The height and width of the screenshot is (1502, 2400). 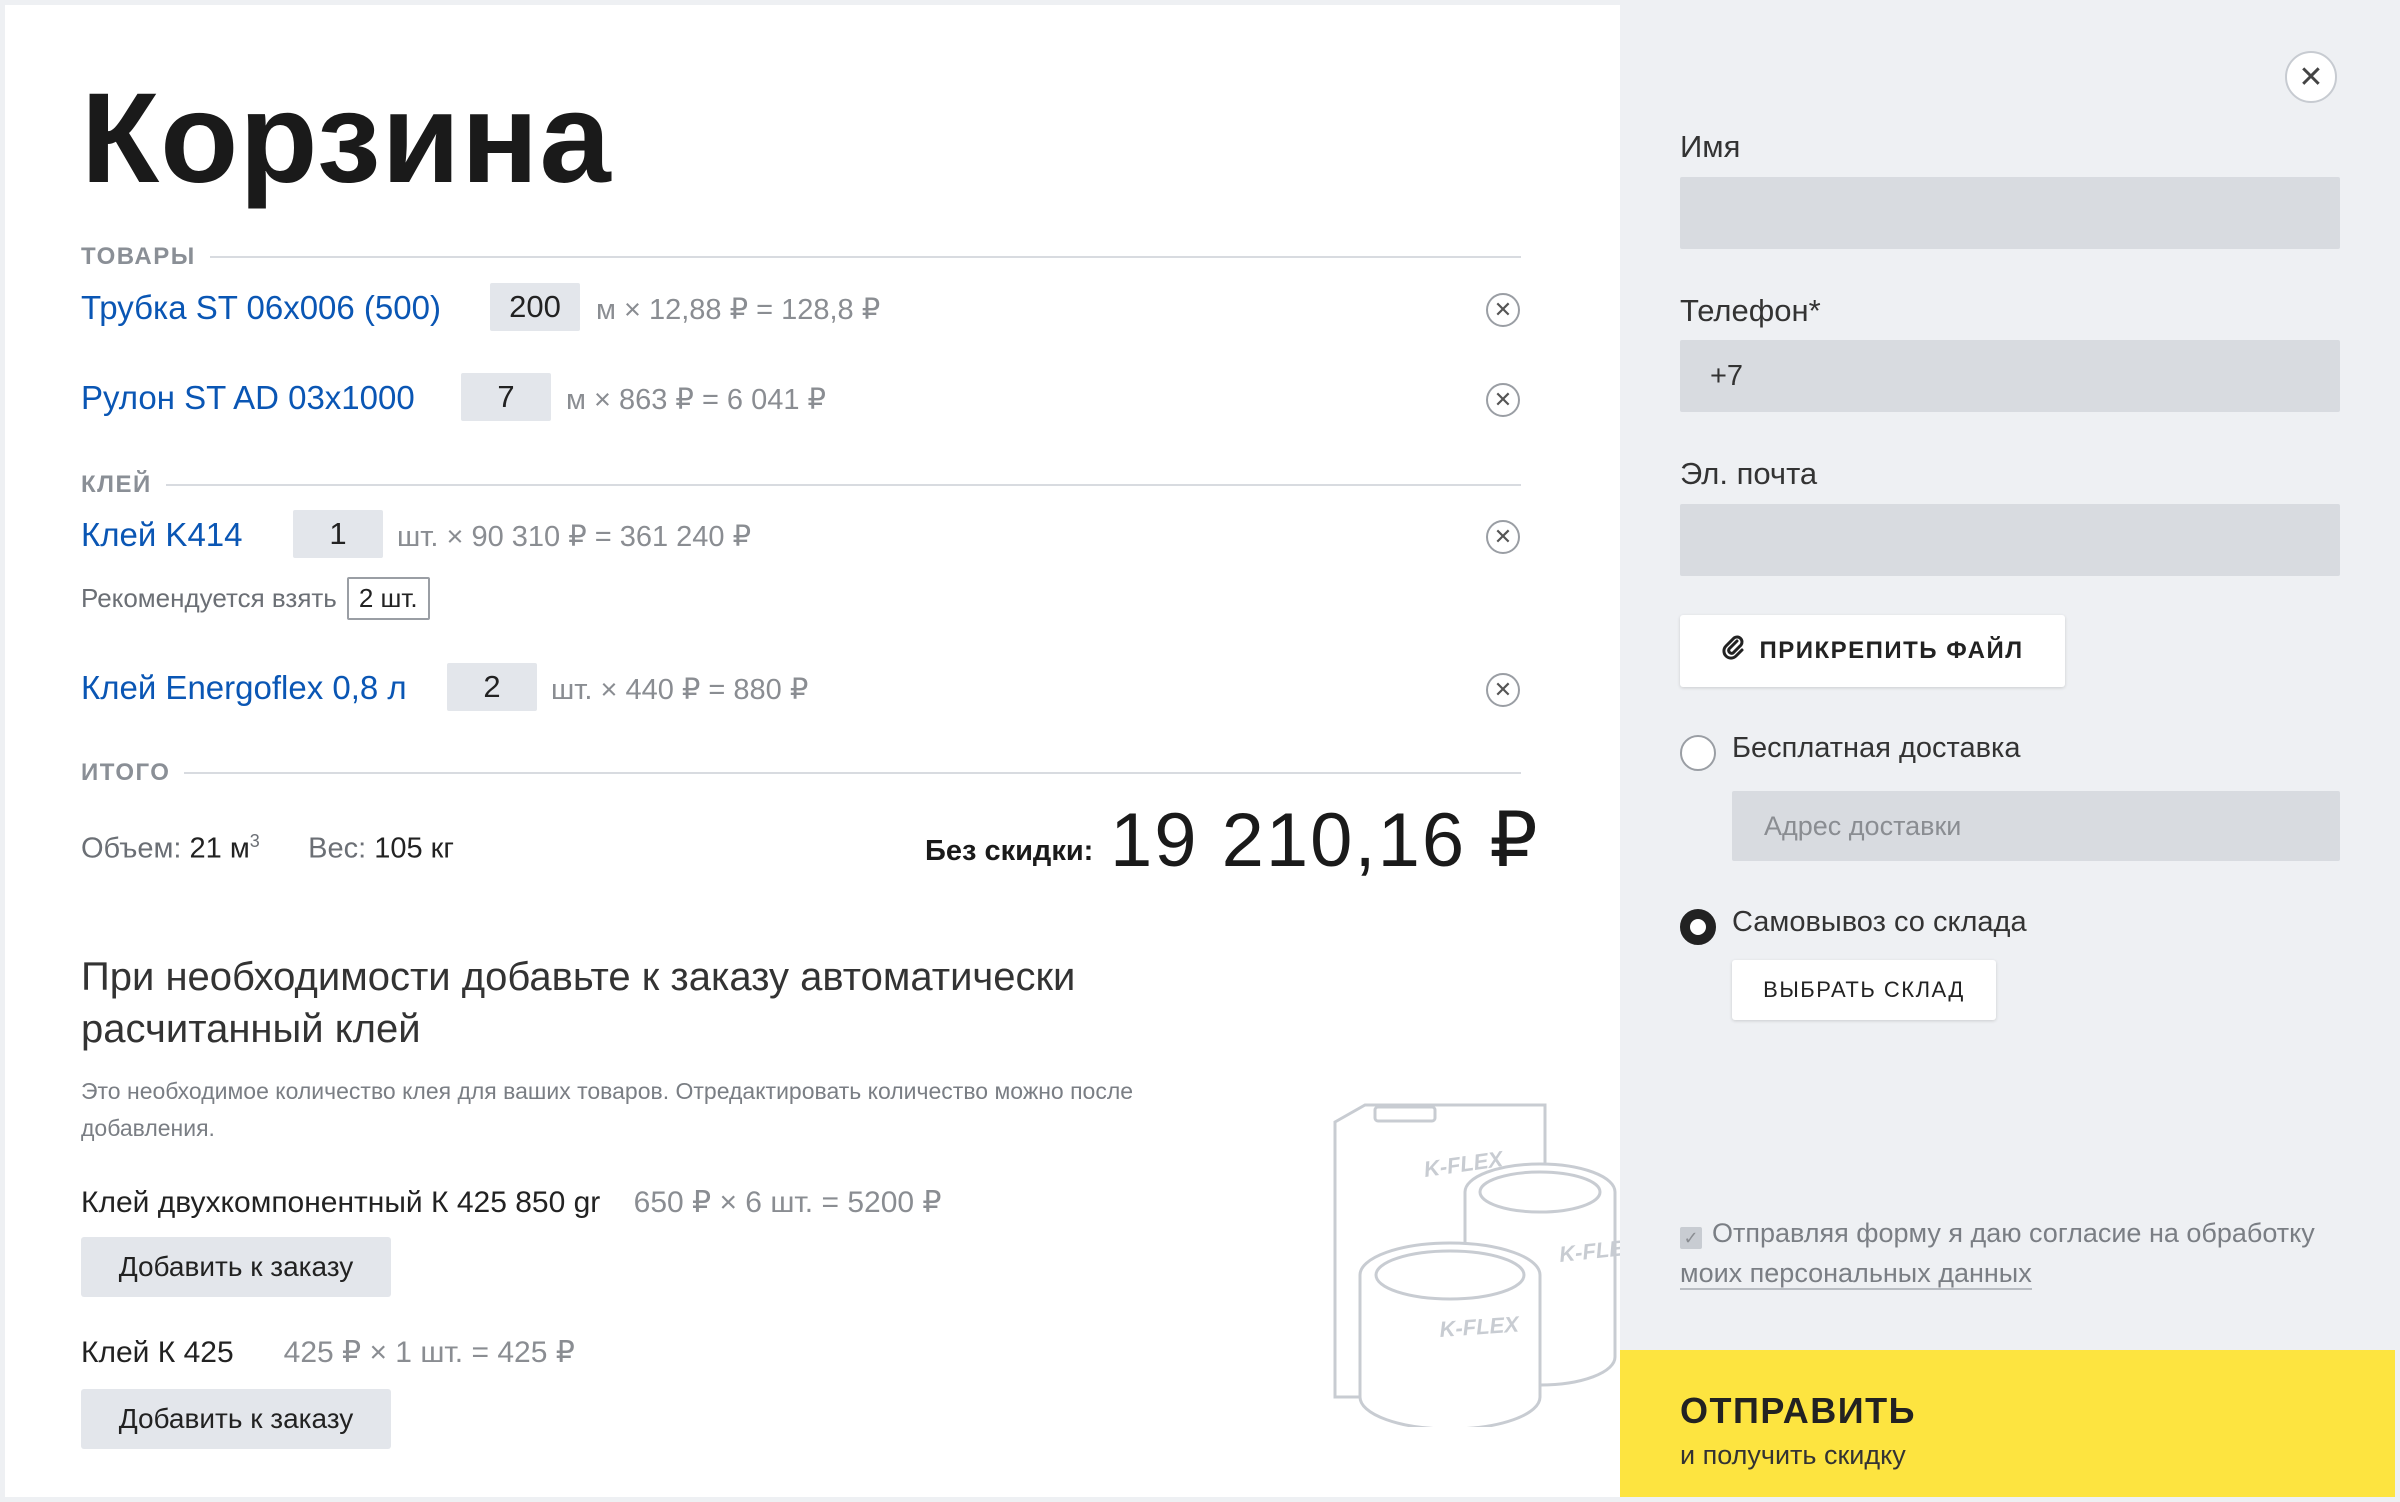 What do you see at coordinates (337, 848) in the screenshot?
I see `weight-label: Вес:` at bounding box center [337, 848].